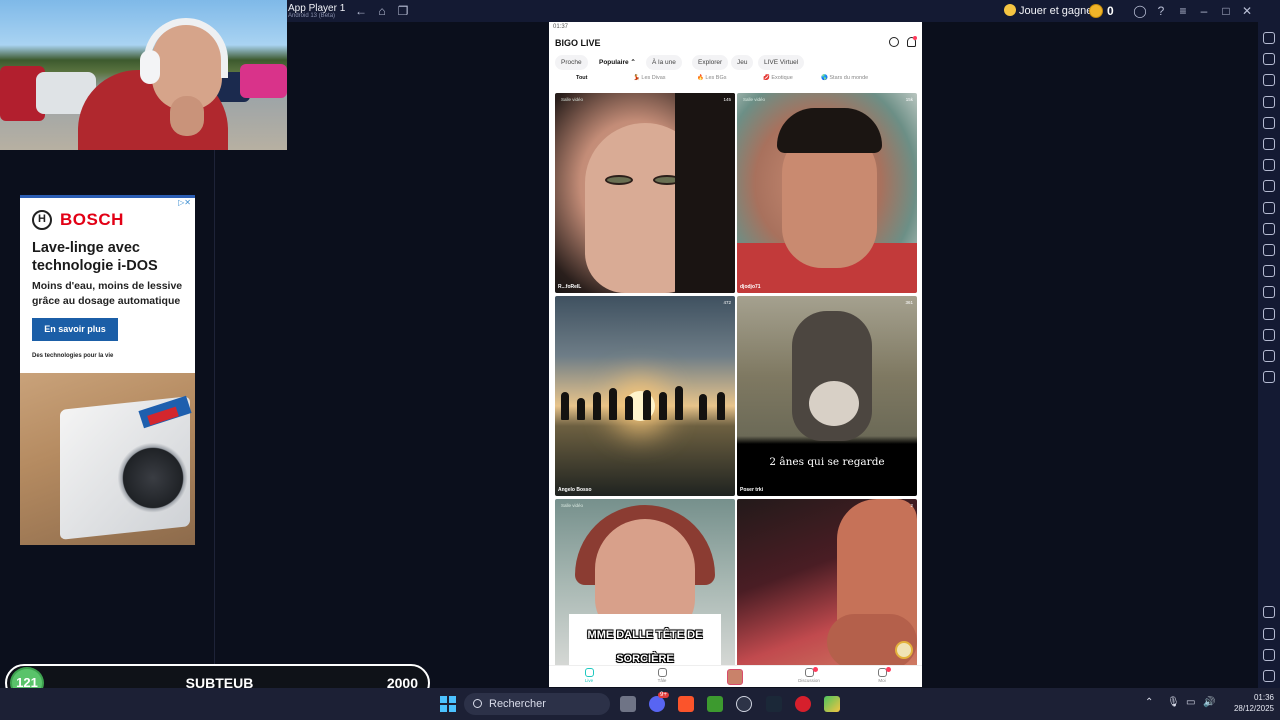  What do you see at coordinates (1269, 612) in the screenshot?
I see `settings-icon` at bounding box center [1269, 612].